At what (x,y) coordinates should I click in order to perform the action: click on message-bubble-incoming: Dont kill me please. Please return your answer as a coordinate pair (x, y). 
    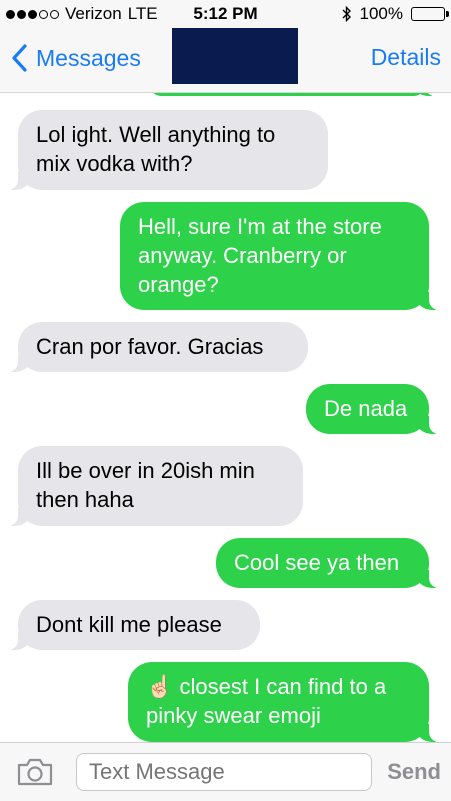
    Looking at the image, I should click on (132, 625).